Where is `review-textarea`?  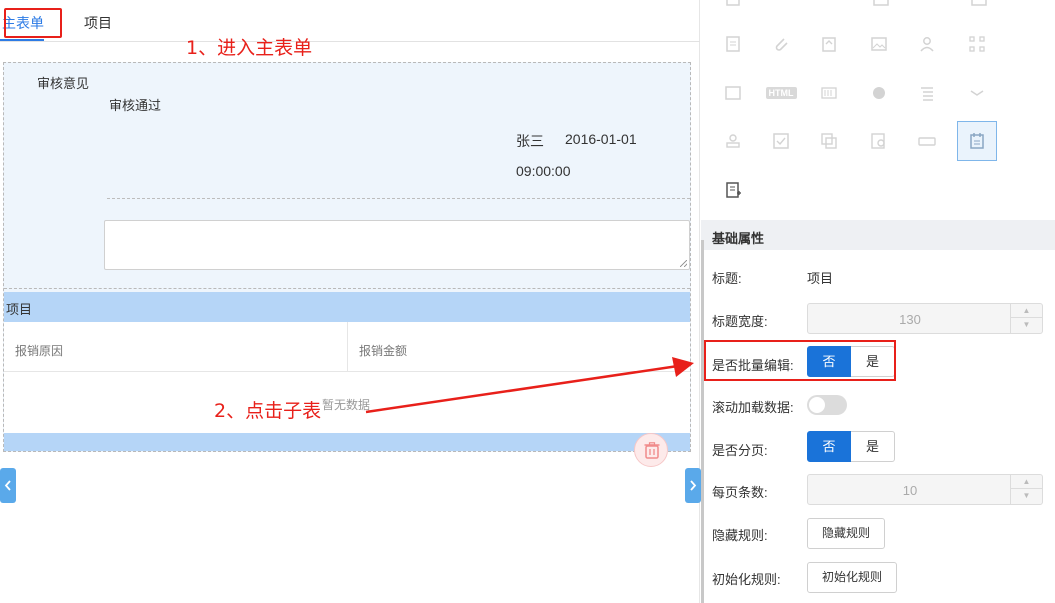 review-textarea is located at coordinates (397, 245).